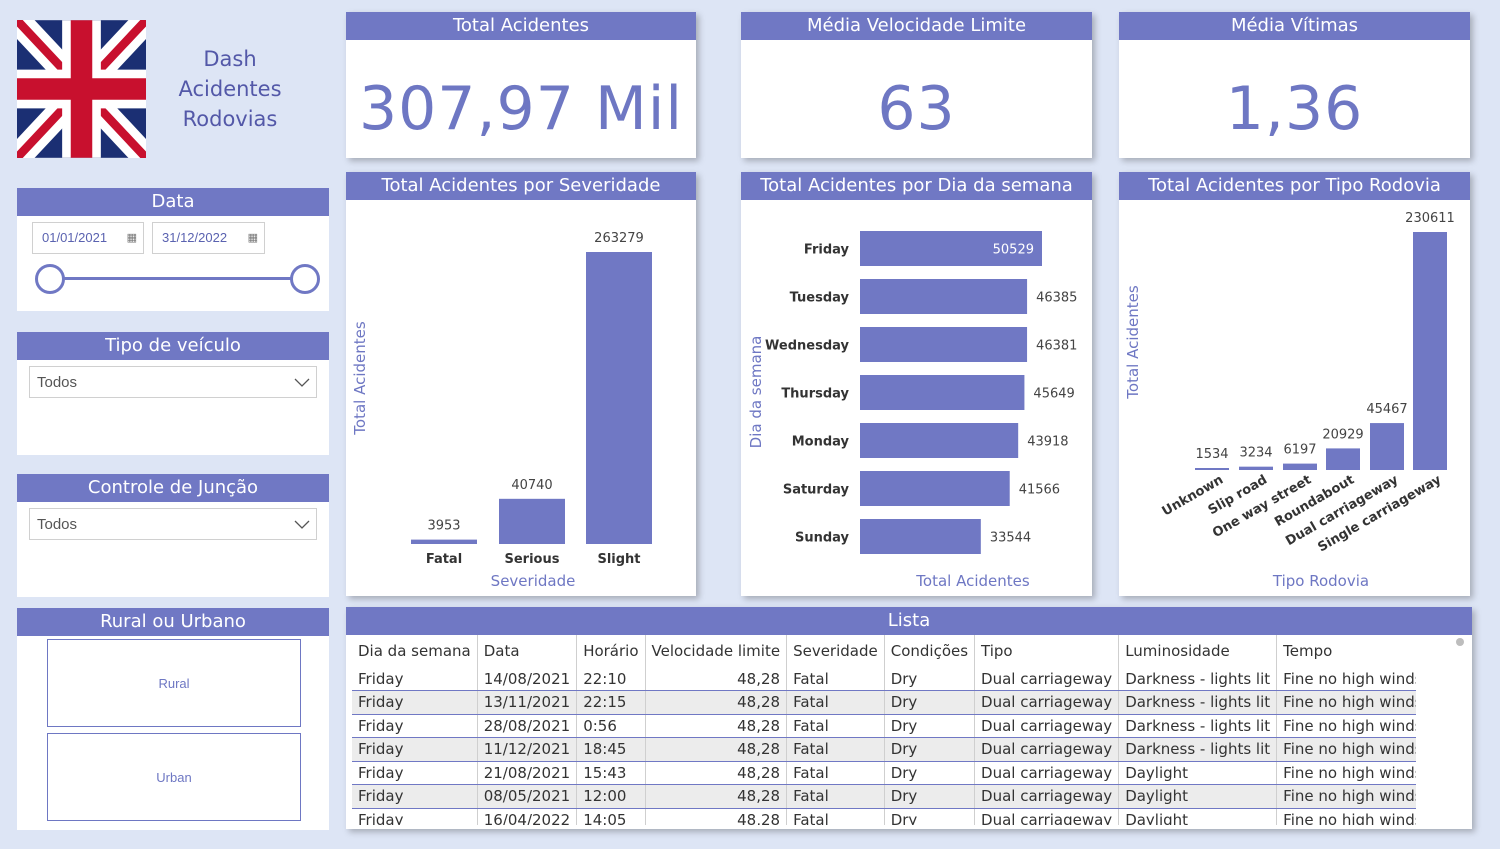  I want to click on filter-title: Rural ou Urbano, so click(173, 622).